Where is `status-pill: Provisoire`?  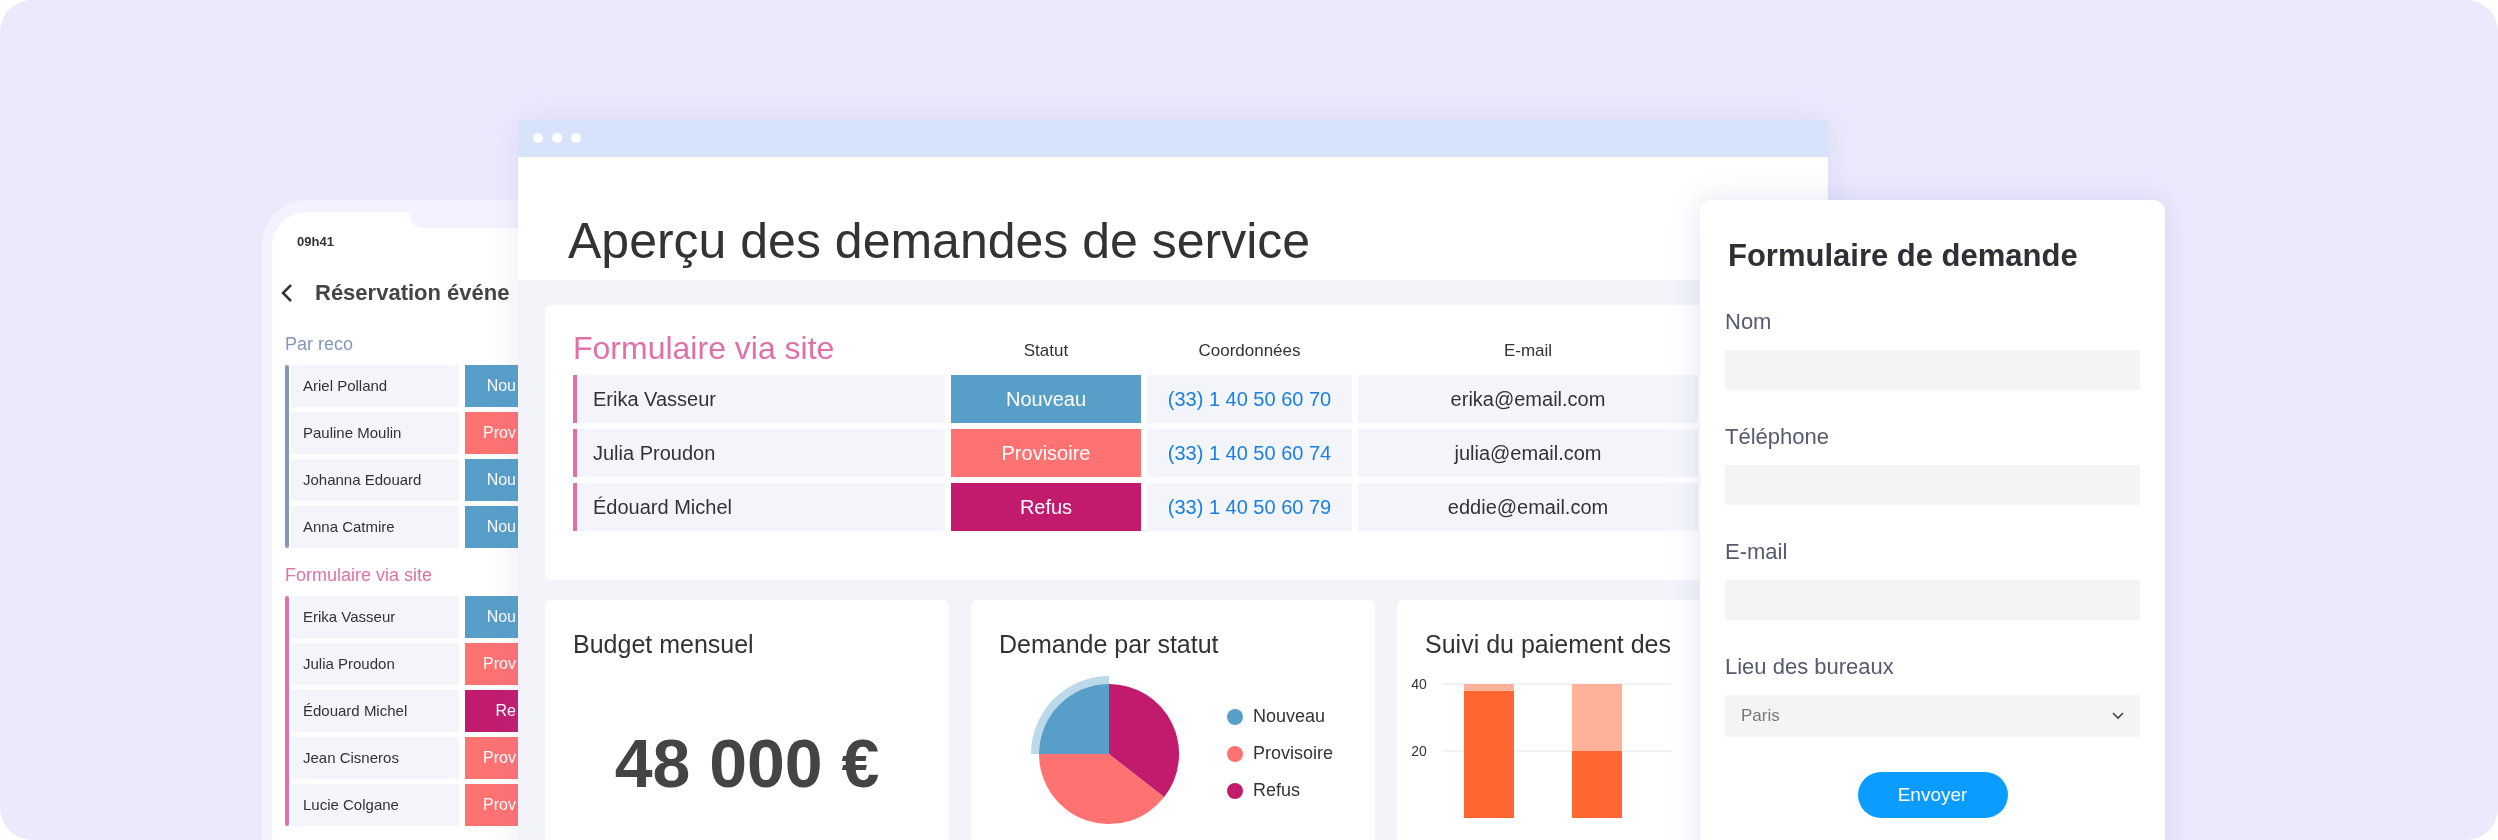 status-pill: Provisoire is located at coordinates (1046, 453).